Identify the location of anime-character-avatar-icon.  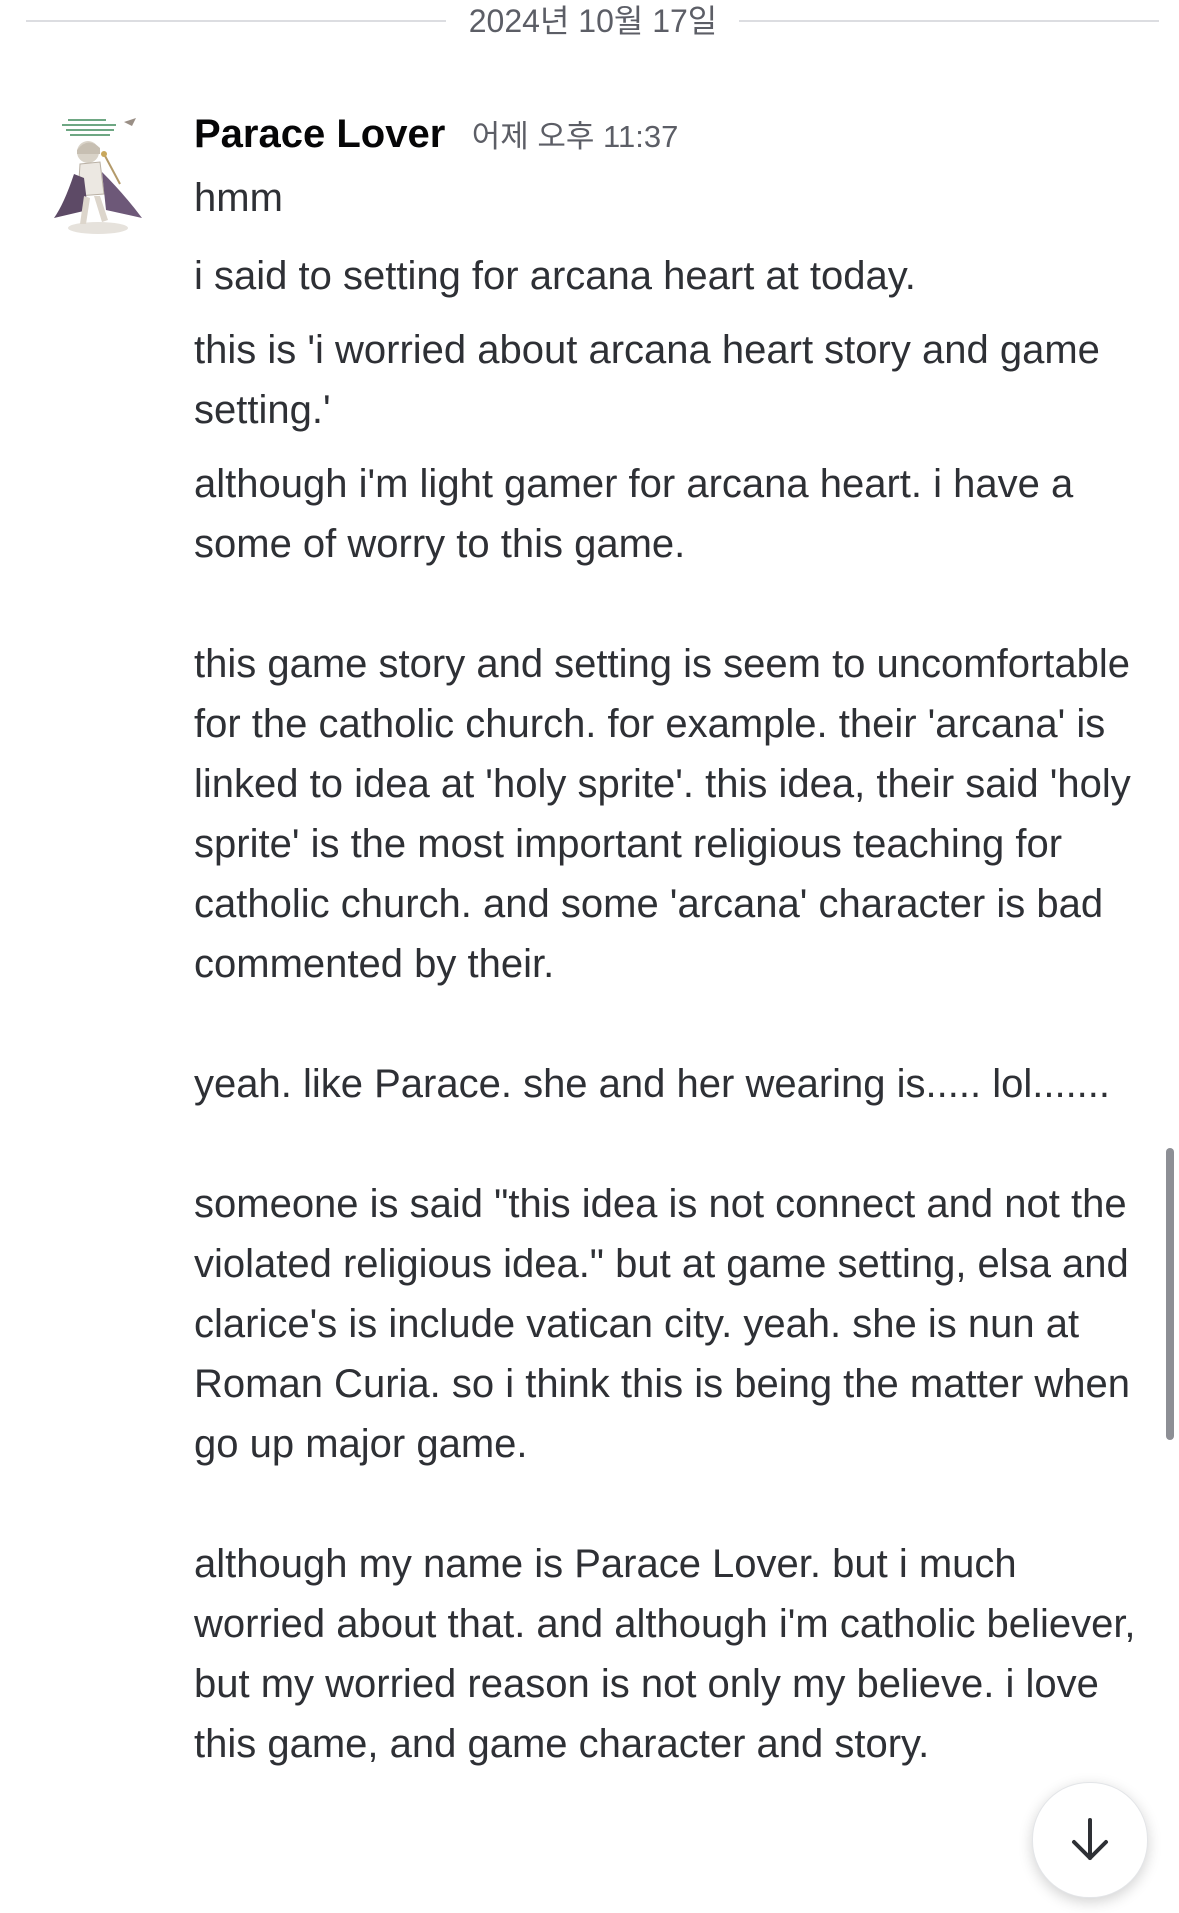
(98, 176).